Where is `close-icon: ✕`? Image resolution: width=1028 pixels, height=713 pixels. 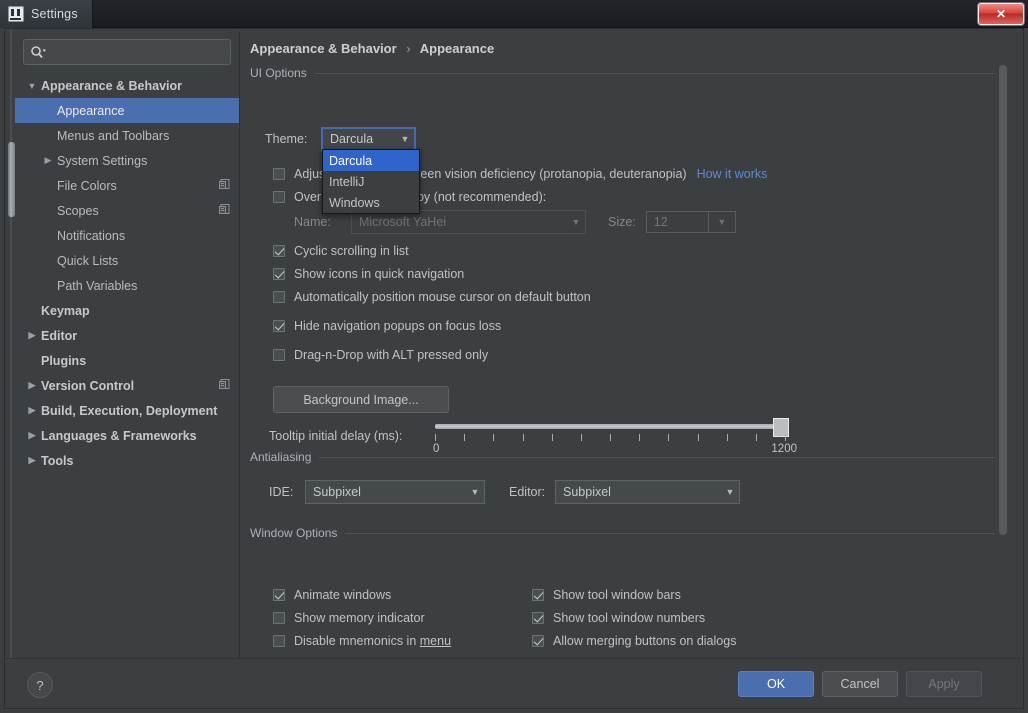 close-icon: ✕ is located at coordinates (1001, 14).